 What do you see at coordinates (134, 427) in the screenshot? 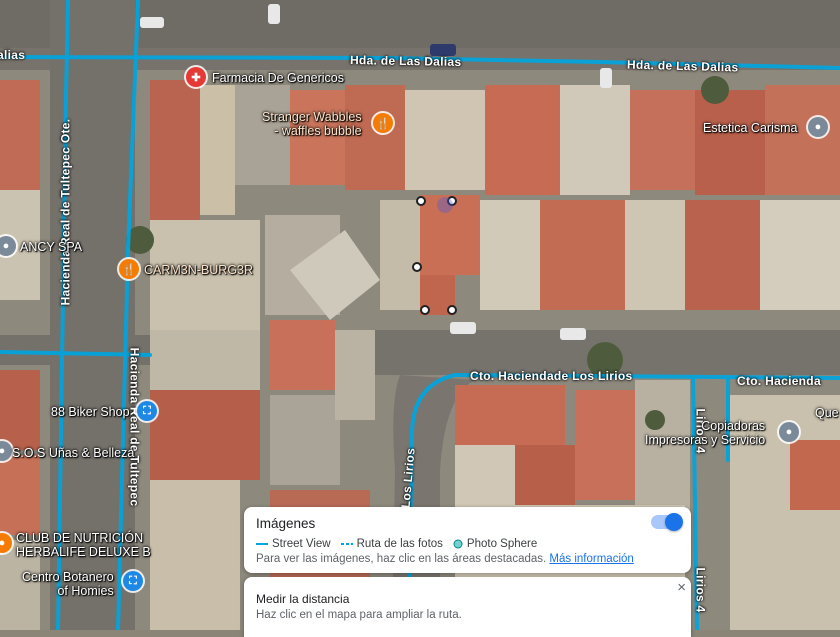
I see `street-label-tultepec-mid: Hacienda Real de Tultepec` at bounding box center [134, 427].